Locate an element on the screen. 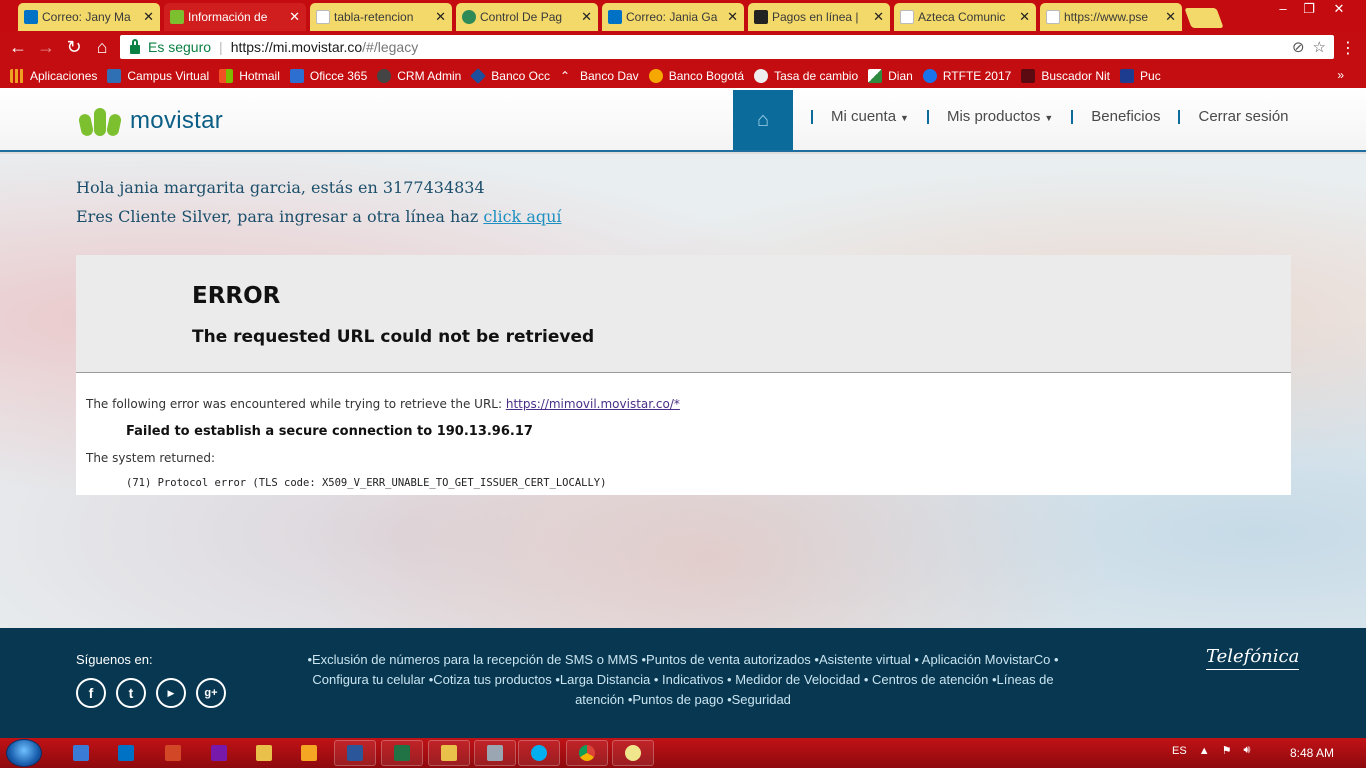 The height and width of the screenshot is (768, 1366). apps-grid-icon is located at coordinates (17, 75).